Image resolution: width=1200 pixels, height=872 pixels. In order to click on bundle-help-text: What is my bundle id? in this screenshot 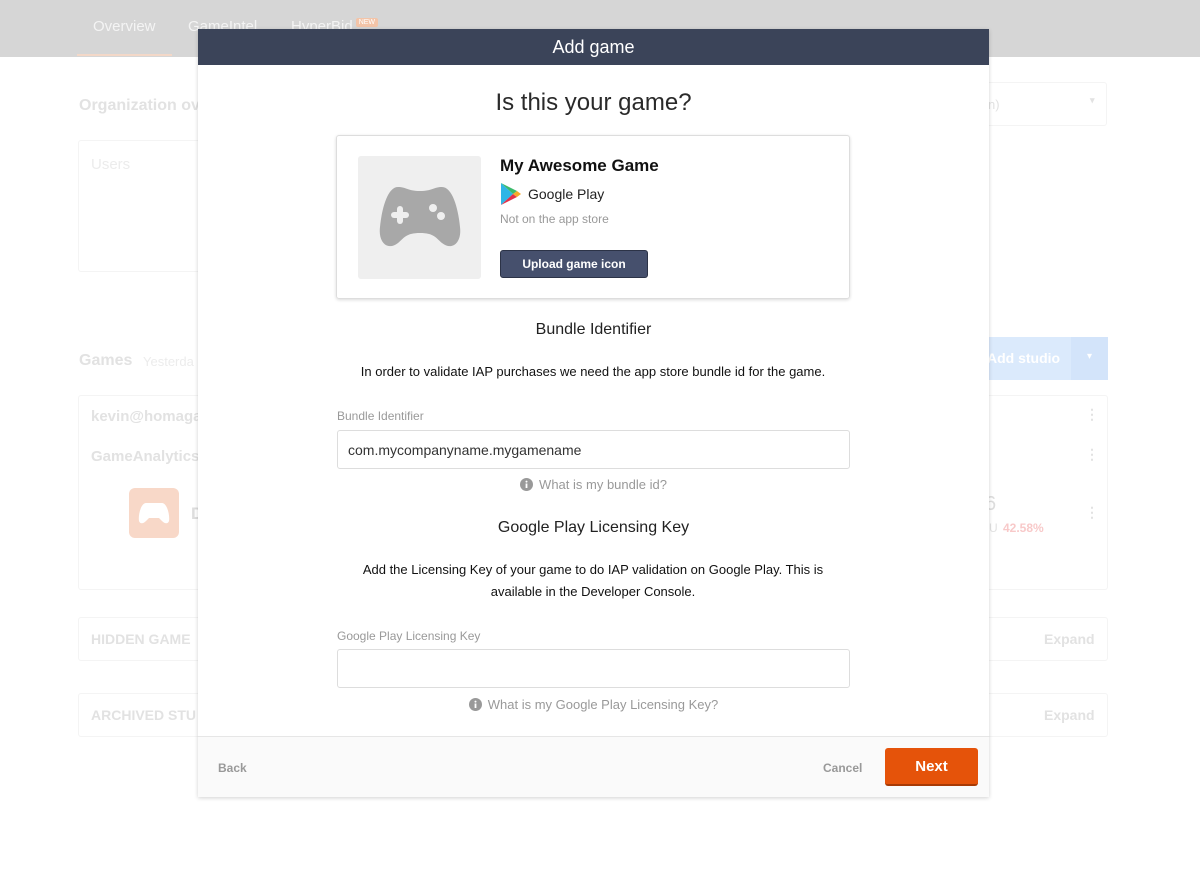, I will do `click(603, 484)`.